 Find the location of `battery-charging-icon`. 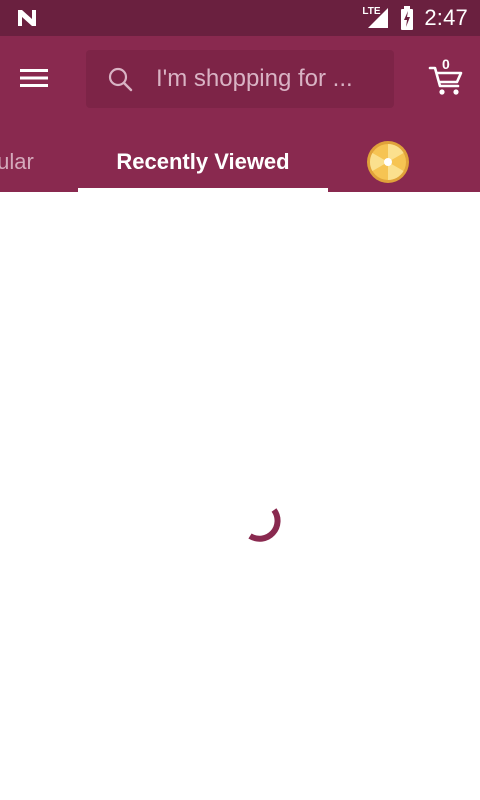

battery-charging-icon is located at coordinates (407, 18).